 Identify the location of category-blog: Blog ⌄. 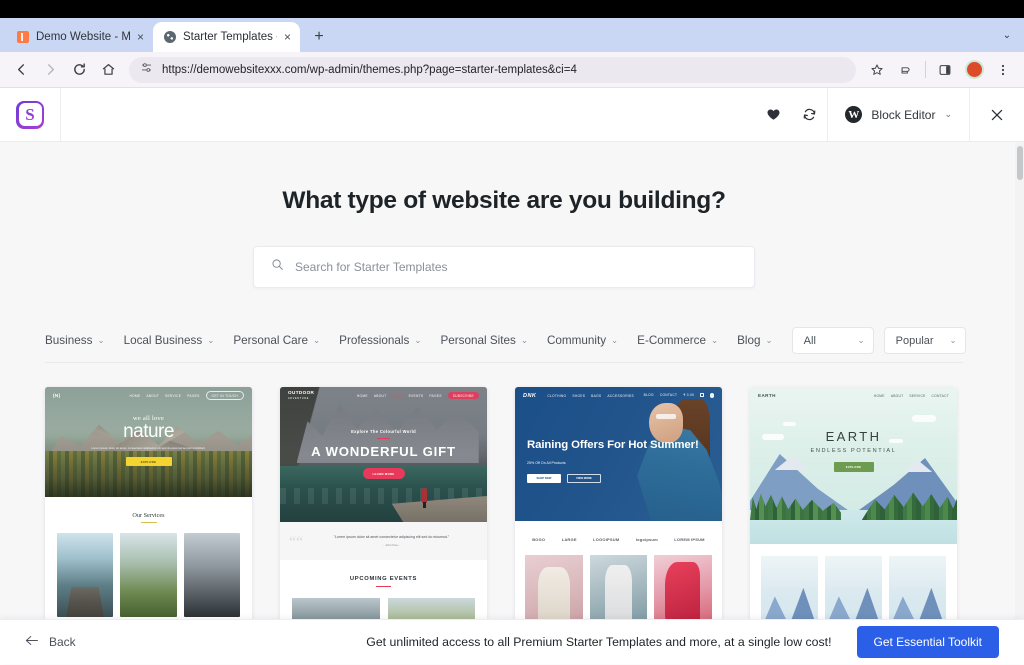
(755, 340).